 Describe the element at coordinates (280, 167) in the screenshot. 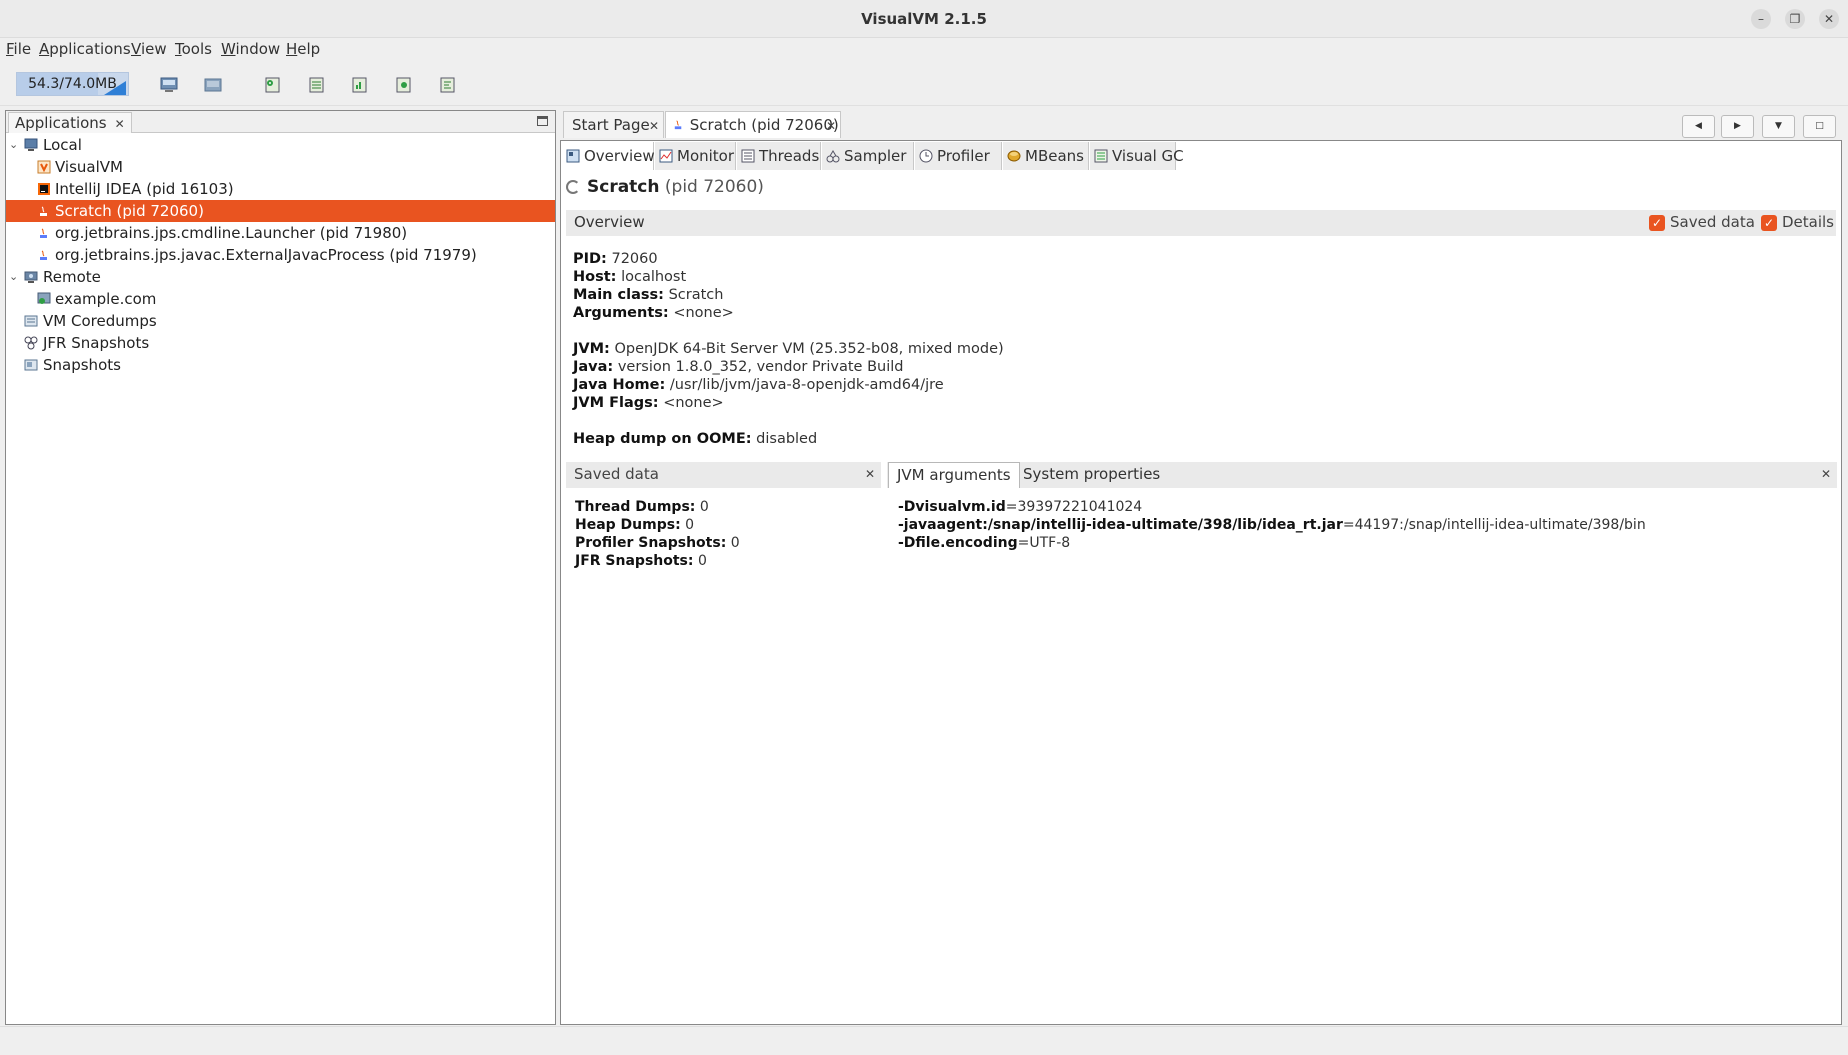

I see `tree-node-visualvm: VisualVM` at that location.